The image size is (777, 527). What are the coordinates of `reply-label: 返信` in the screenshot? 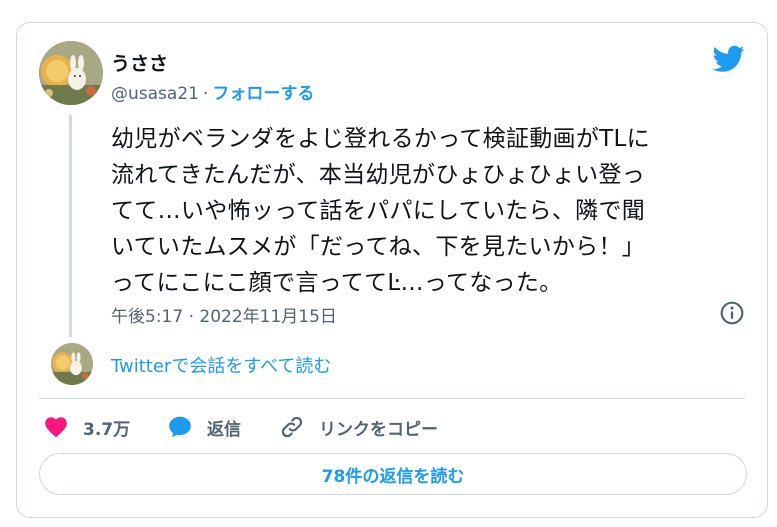 It's located at (224, 429).